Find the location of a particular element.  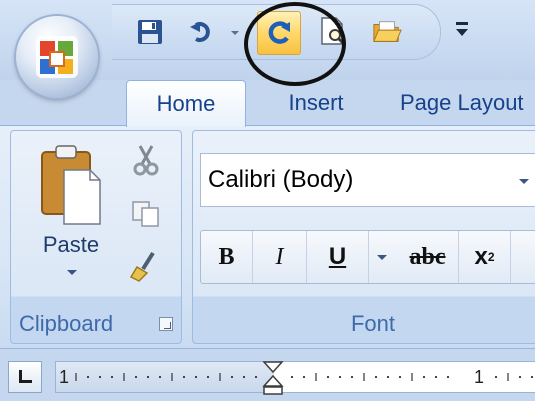

subscript-index: 2 is located at coordinates (491, 257).